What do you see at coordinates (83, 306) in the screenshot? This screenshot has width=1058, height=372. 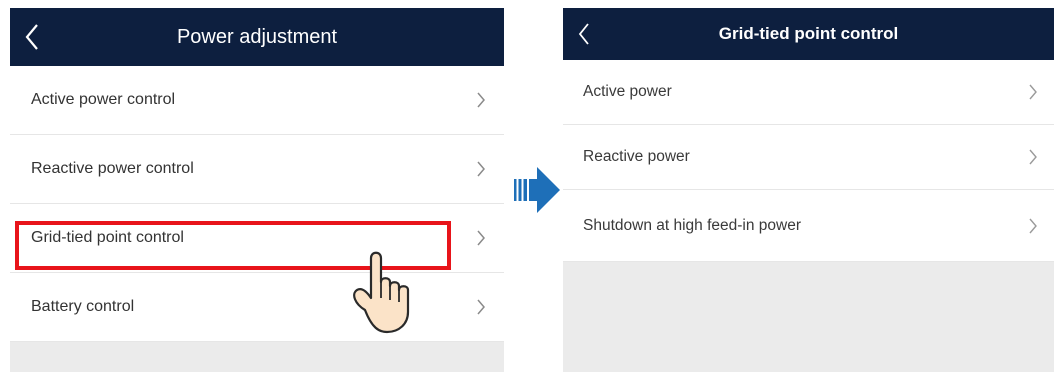 I see `list-item-label: Battery control` at bounding box center [83, 306].